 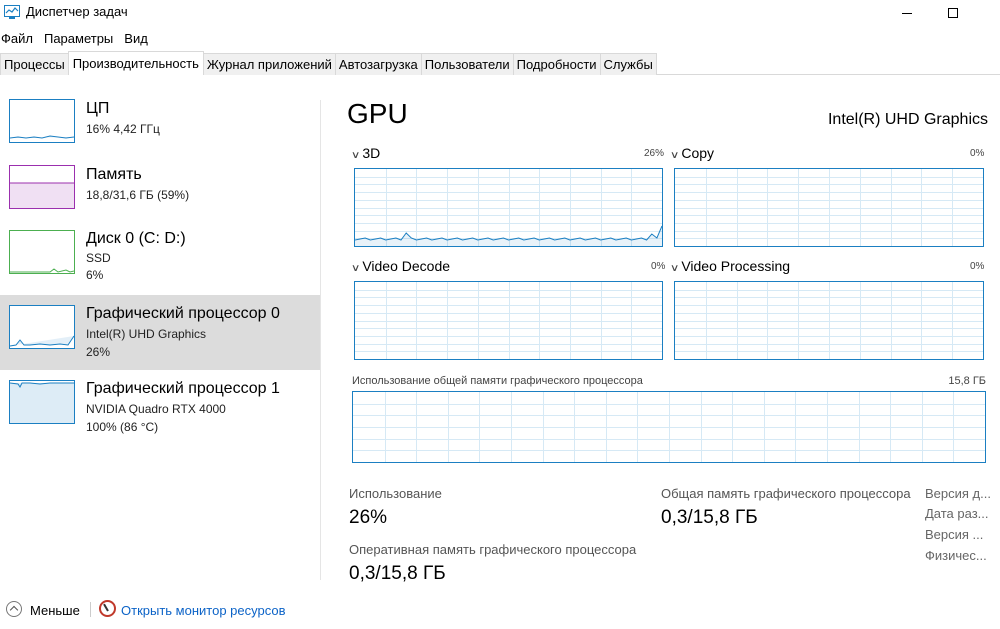 I want to click on shared-memory-label: Общая память графического процессора, so click(x=786, y=493).